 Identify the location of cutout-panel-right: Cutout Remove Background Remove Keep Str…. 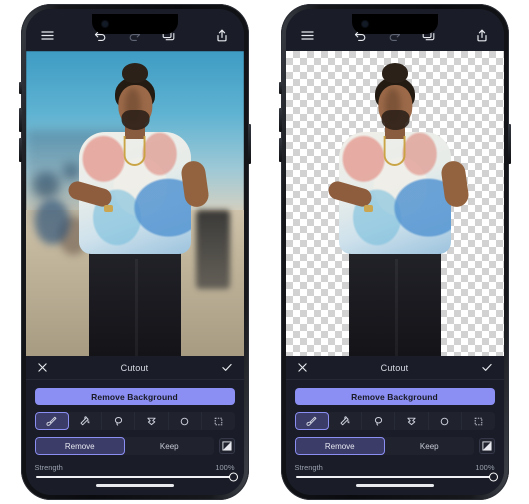
(394, 425).